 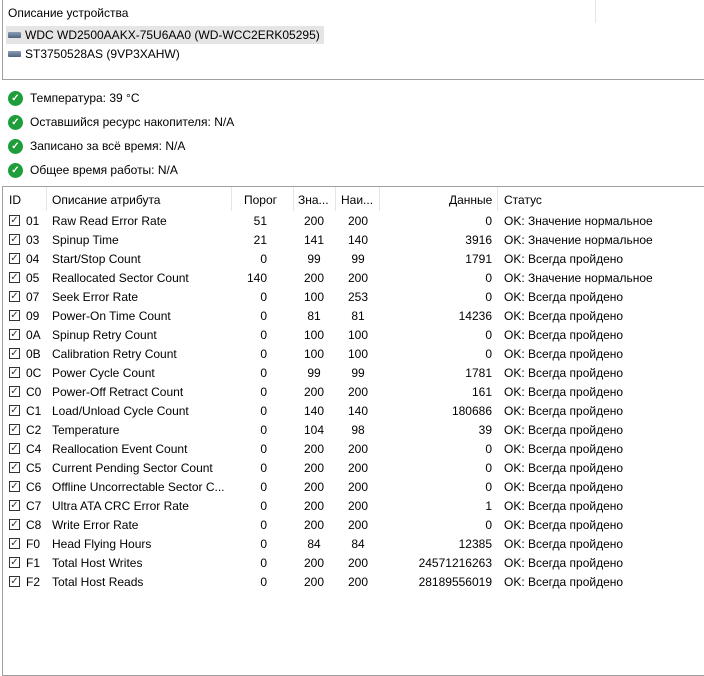 I want to click on cell-data: 3916, so click(x=478, y=240).